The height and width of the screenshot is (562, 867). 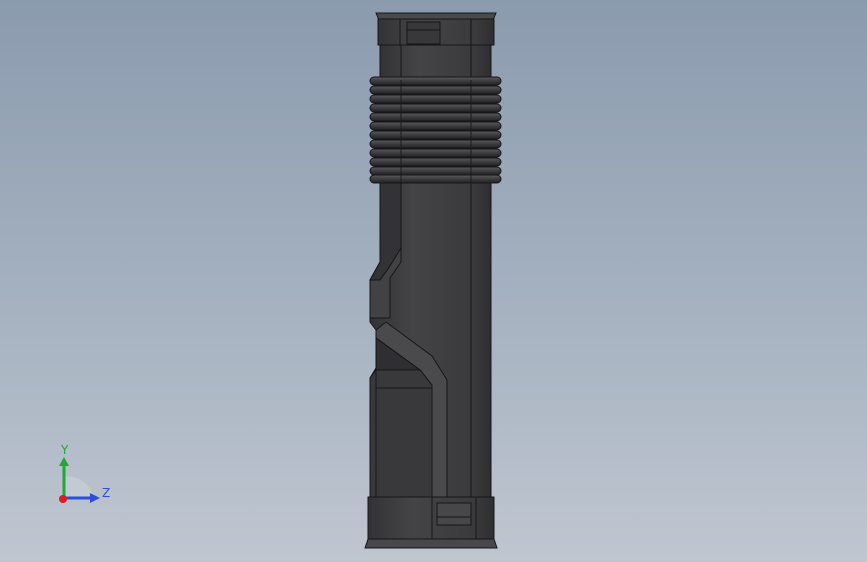 I want to click on x-axis-origin-icon, so click(x=63, y=499).